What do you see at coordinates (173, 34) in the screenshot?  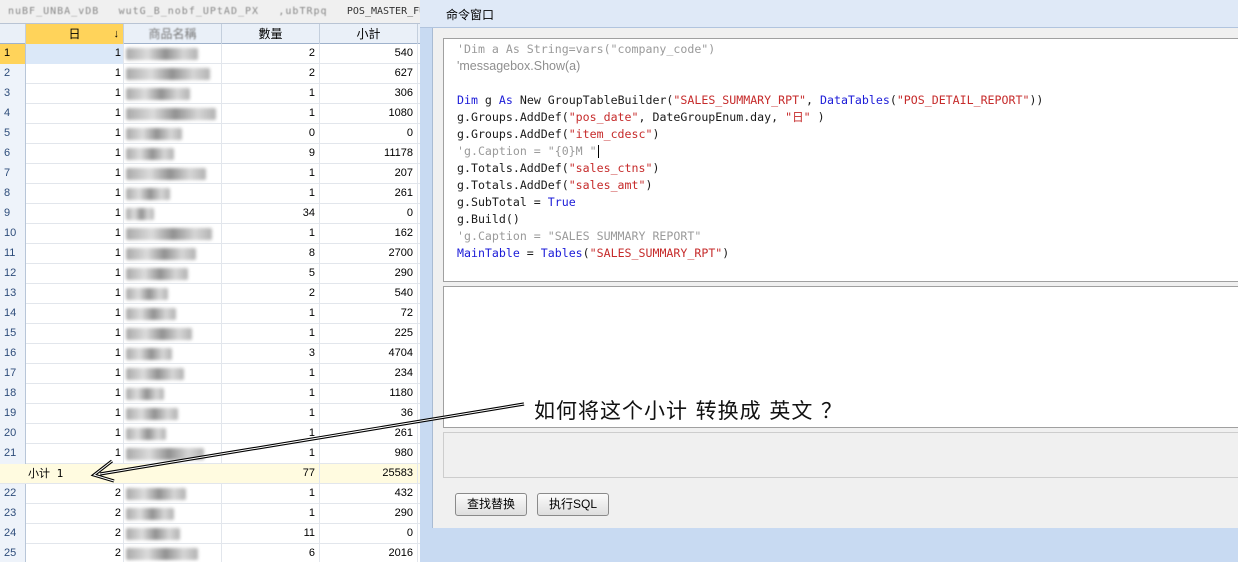 I see `column-header-item-name: 商品名稱` at bounding box center [173, 34].